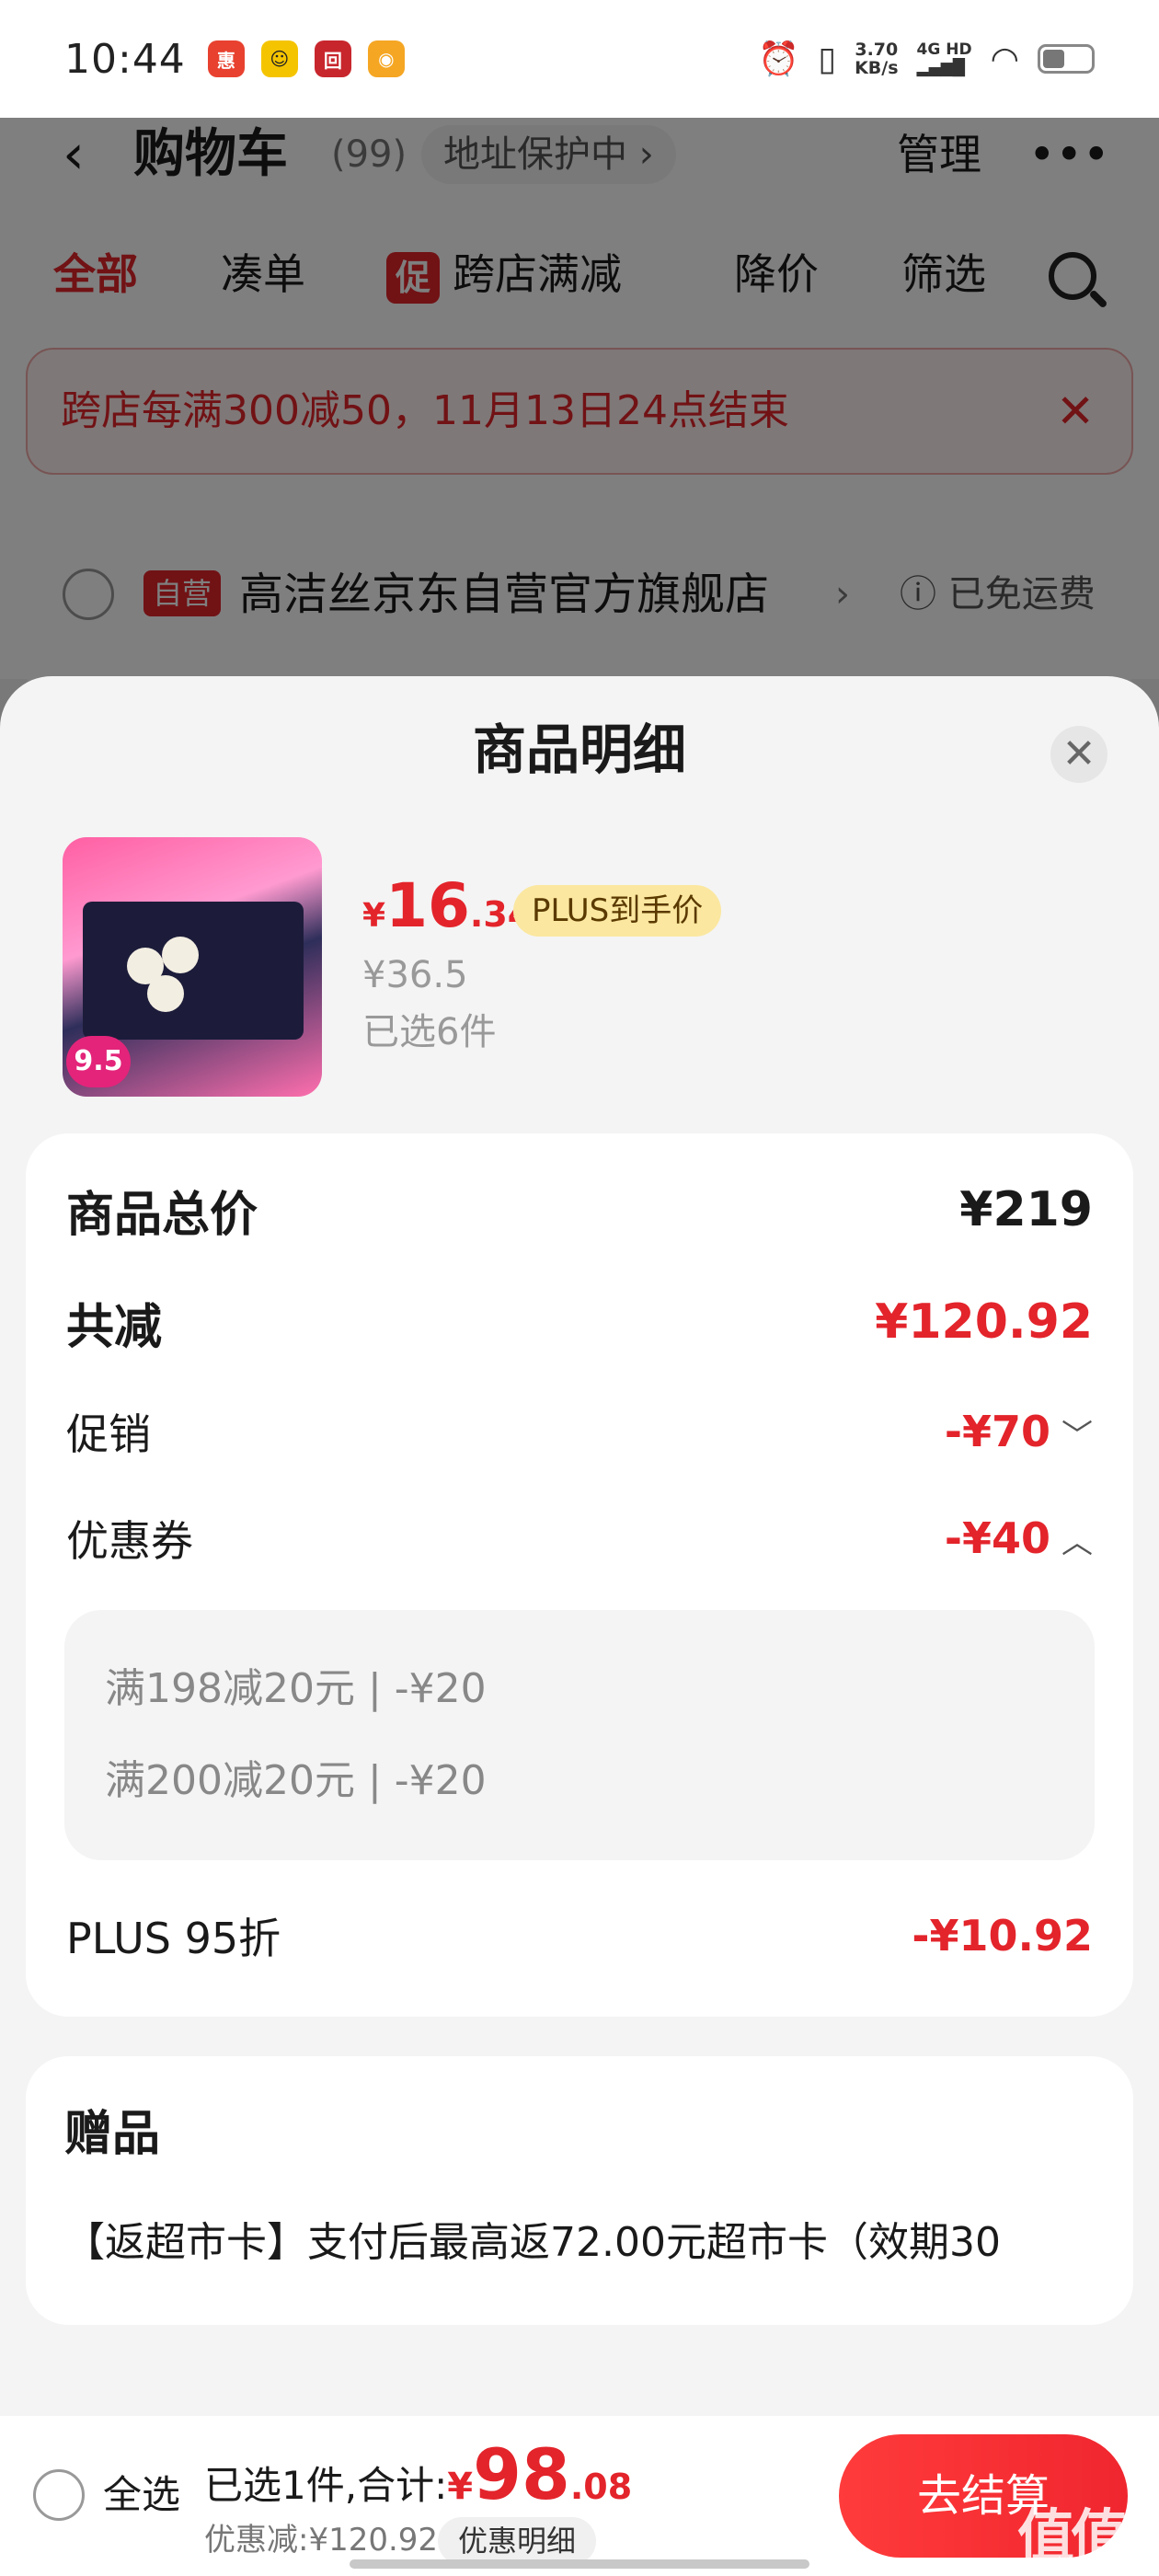  I want to click on page-title: 购物车, so click(210, 154).